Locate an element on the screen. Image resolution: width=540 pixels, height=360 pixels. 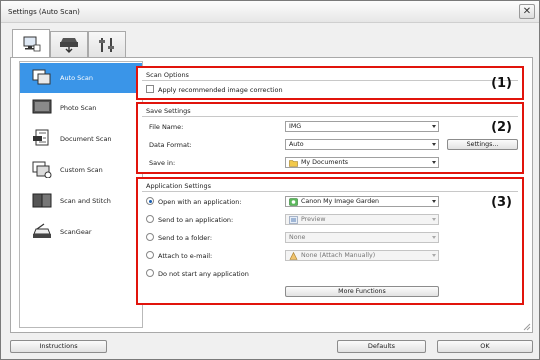
sidebar-item-photo-scan: Photo Scan is located at coordinates (81, 108).